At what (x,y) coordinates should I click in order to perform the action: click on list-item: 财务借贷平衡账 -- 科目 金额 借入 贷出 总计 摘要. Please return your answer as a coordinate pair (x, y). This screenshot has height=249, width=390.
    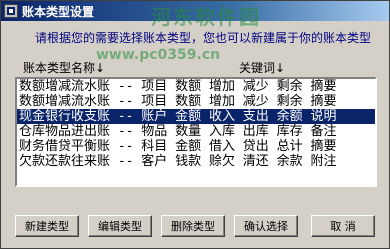
    Looking at the image, I should click on (196, 146).